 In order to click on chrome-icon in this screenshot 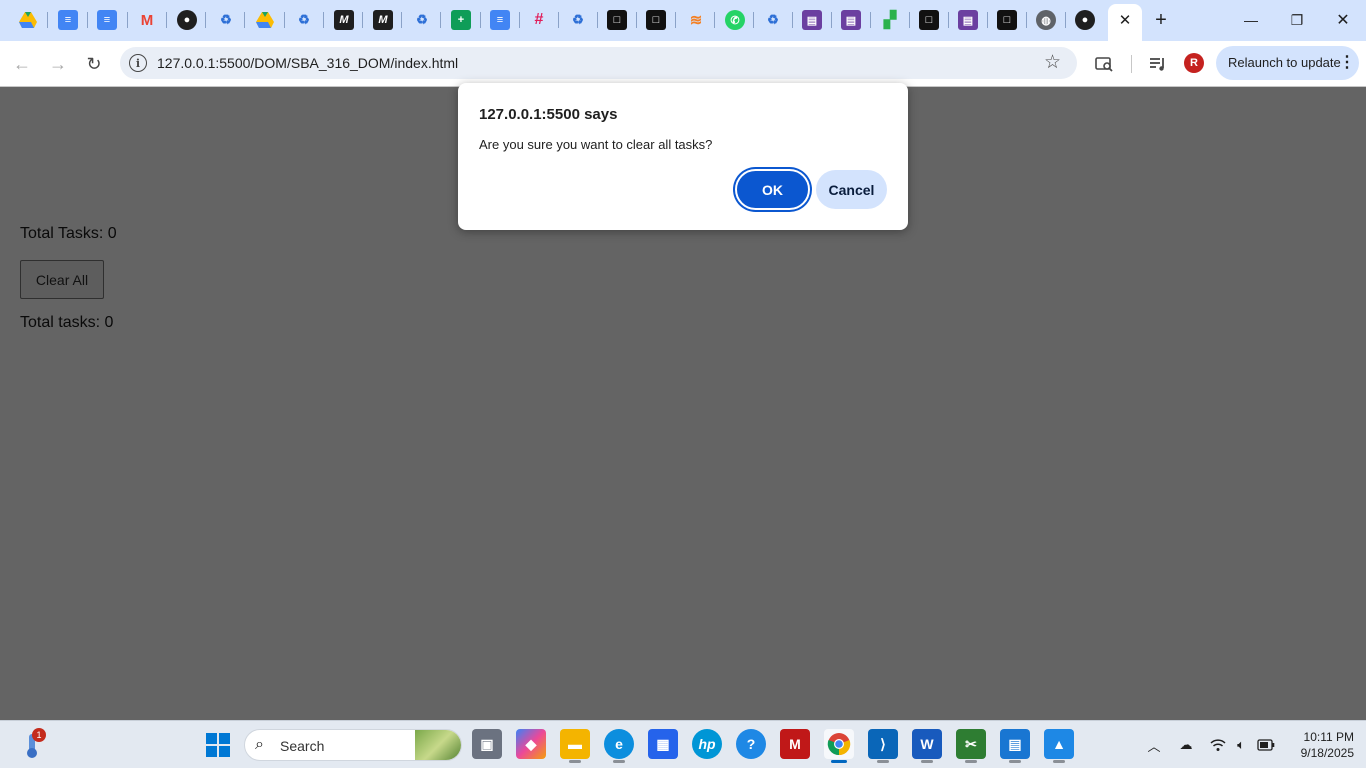, I will do `click(839, 746)`.